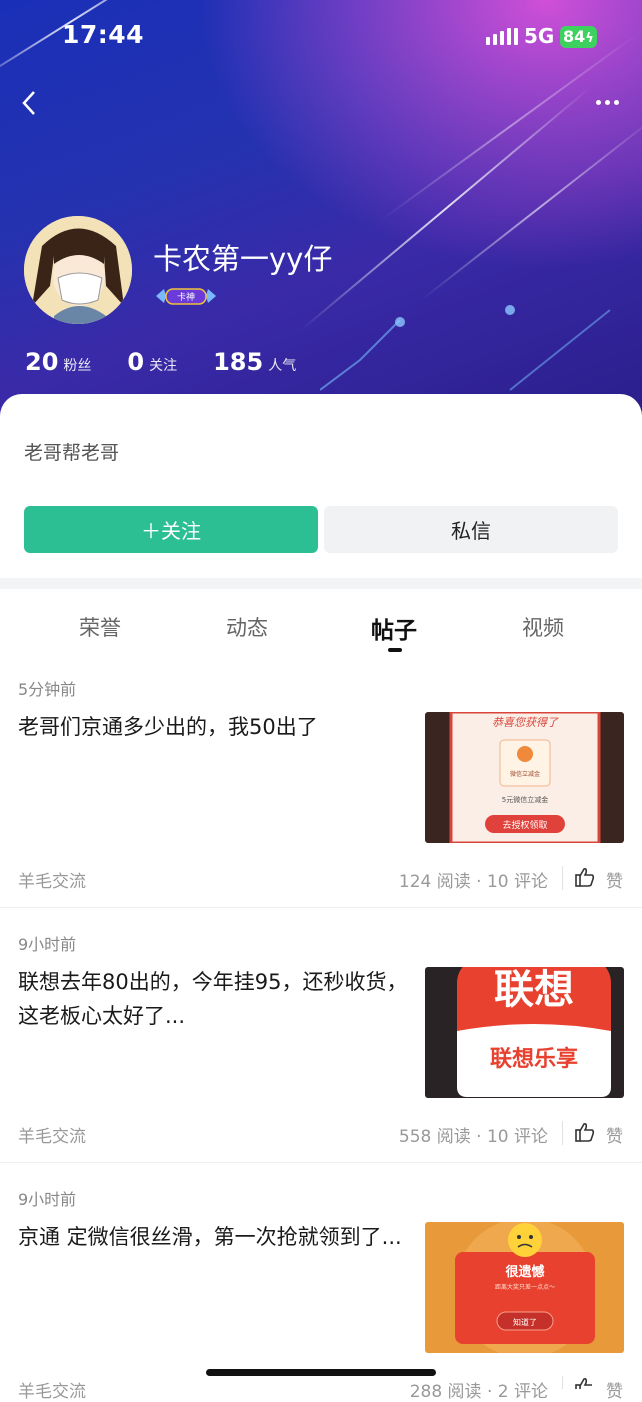 The width and height of the screenshot is (642, 1402). Describe the element at coordinates (478, 1392) in the screenshot. I see `post-meta: 288 阅读 · 2 评论` at that location.